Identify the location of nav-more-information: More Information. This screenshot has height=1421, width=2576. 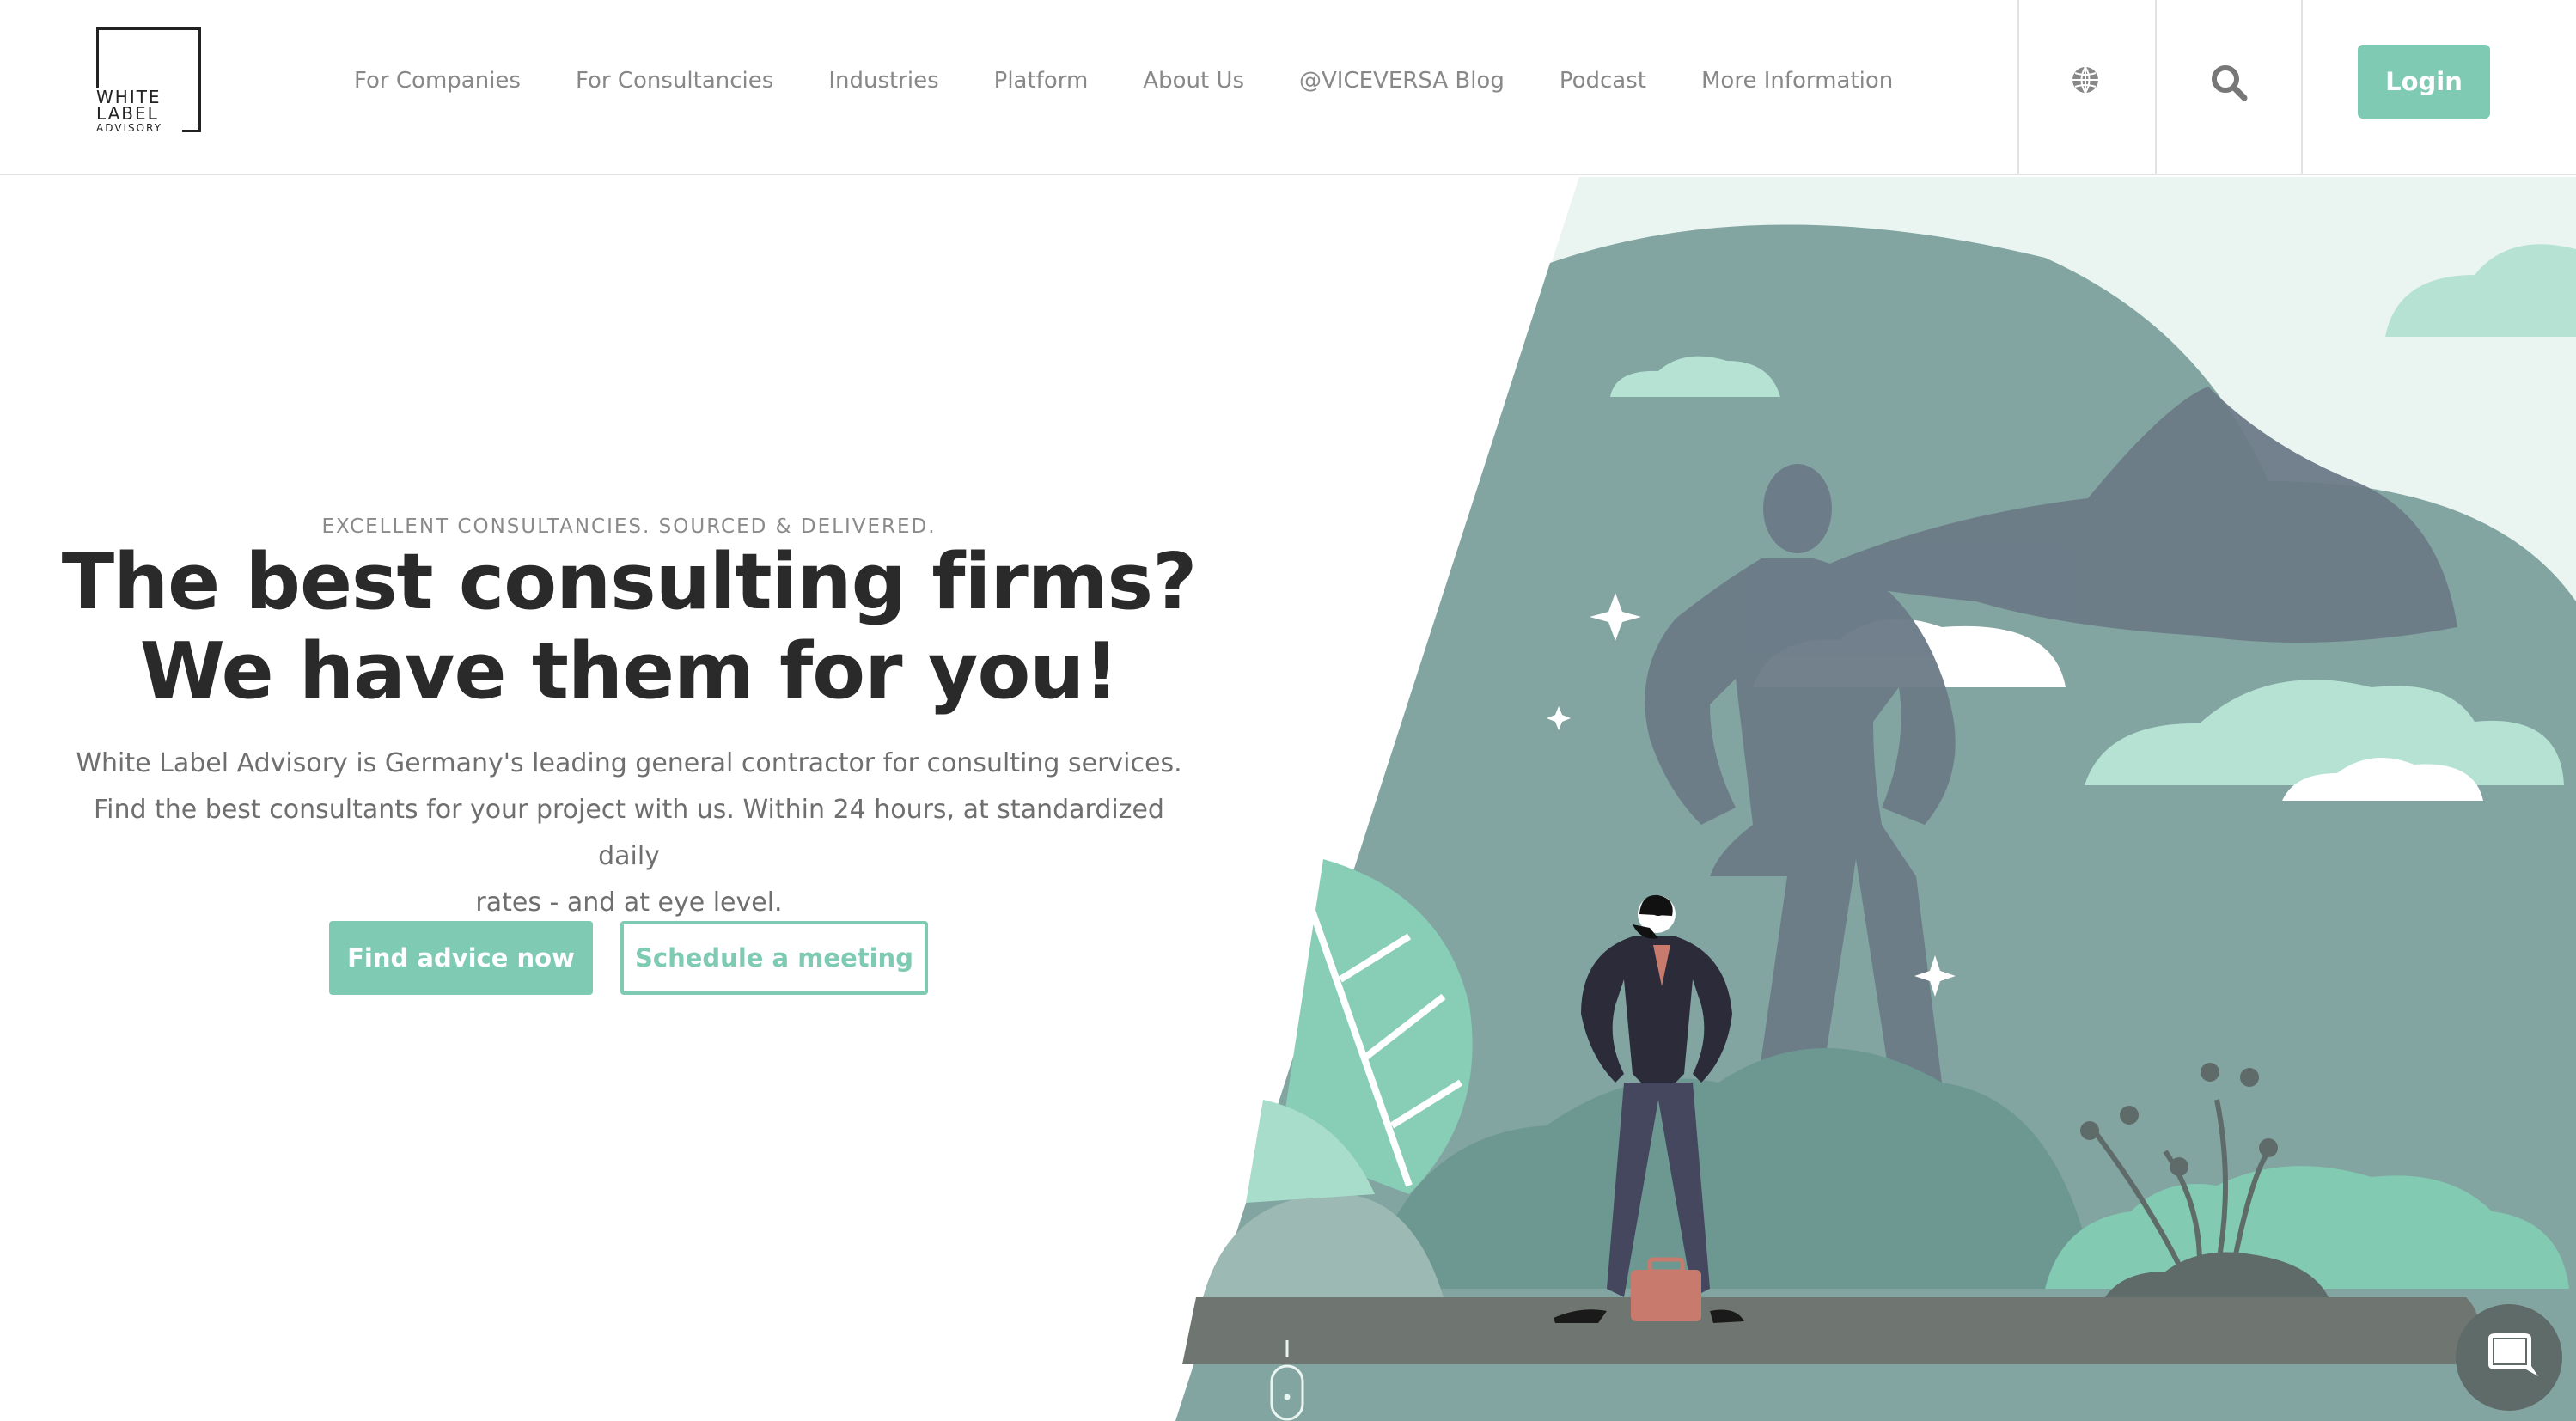
(1797, 81).